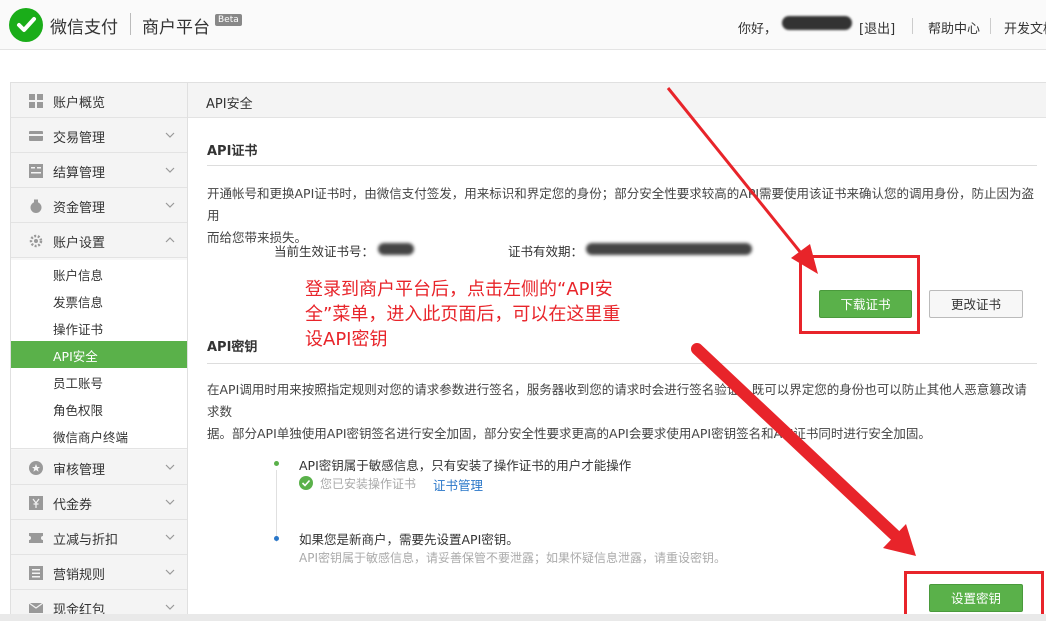 The height and width of the screenshot is (621, 1046). What do you see at coordinates (79, 243) in the screenshot?
I see `sidebar-item-label: 账户设置` at bounding box center [79, 243].